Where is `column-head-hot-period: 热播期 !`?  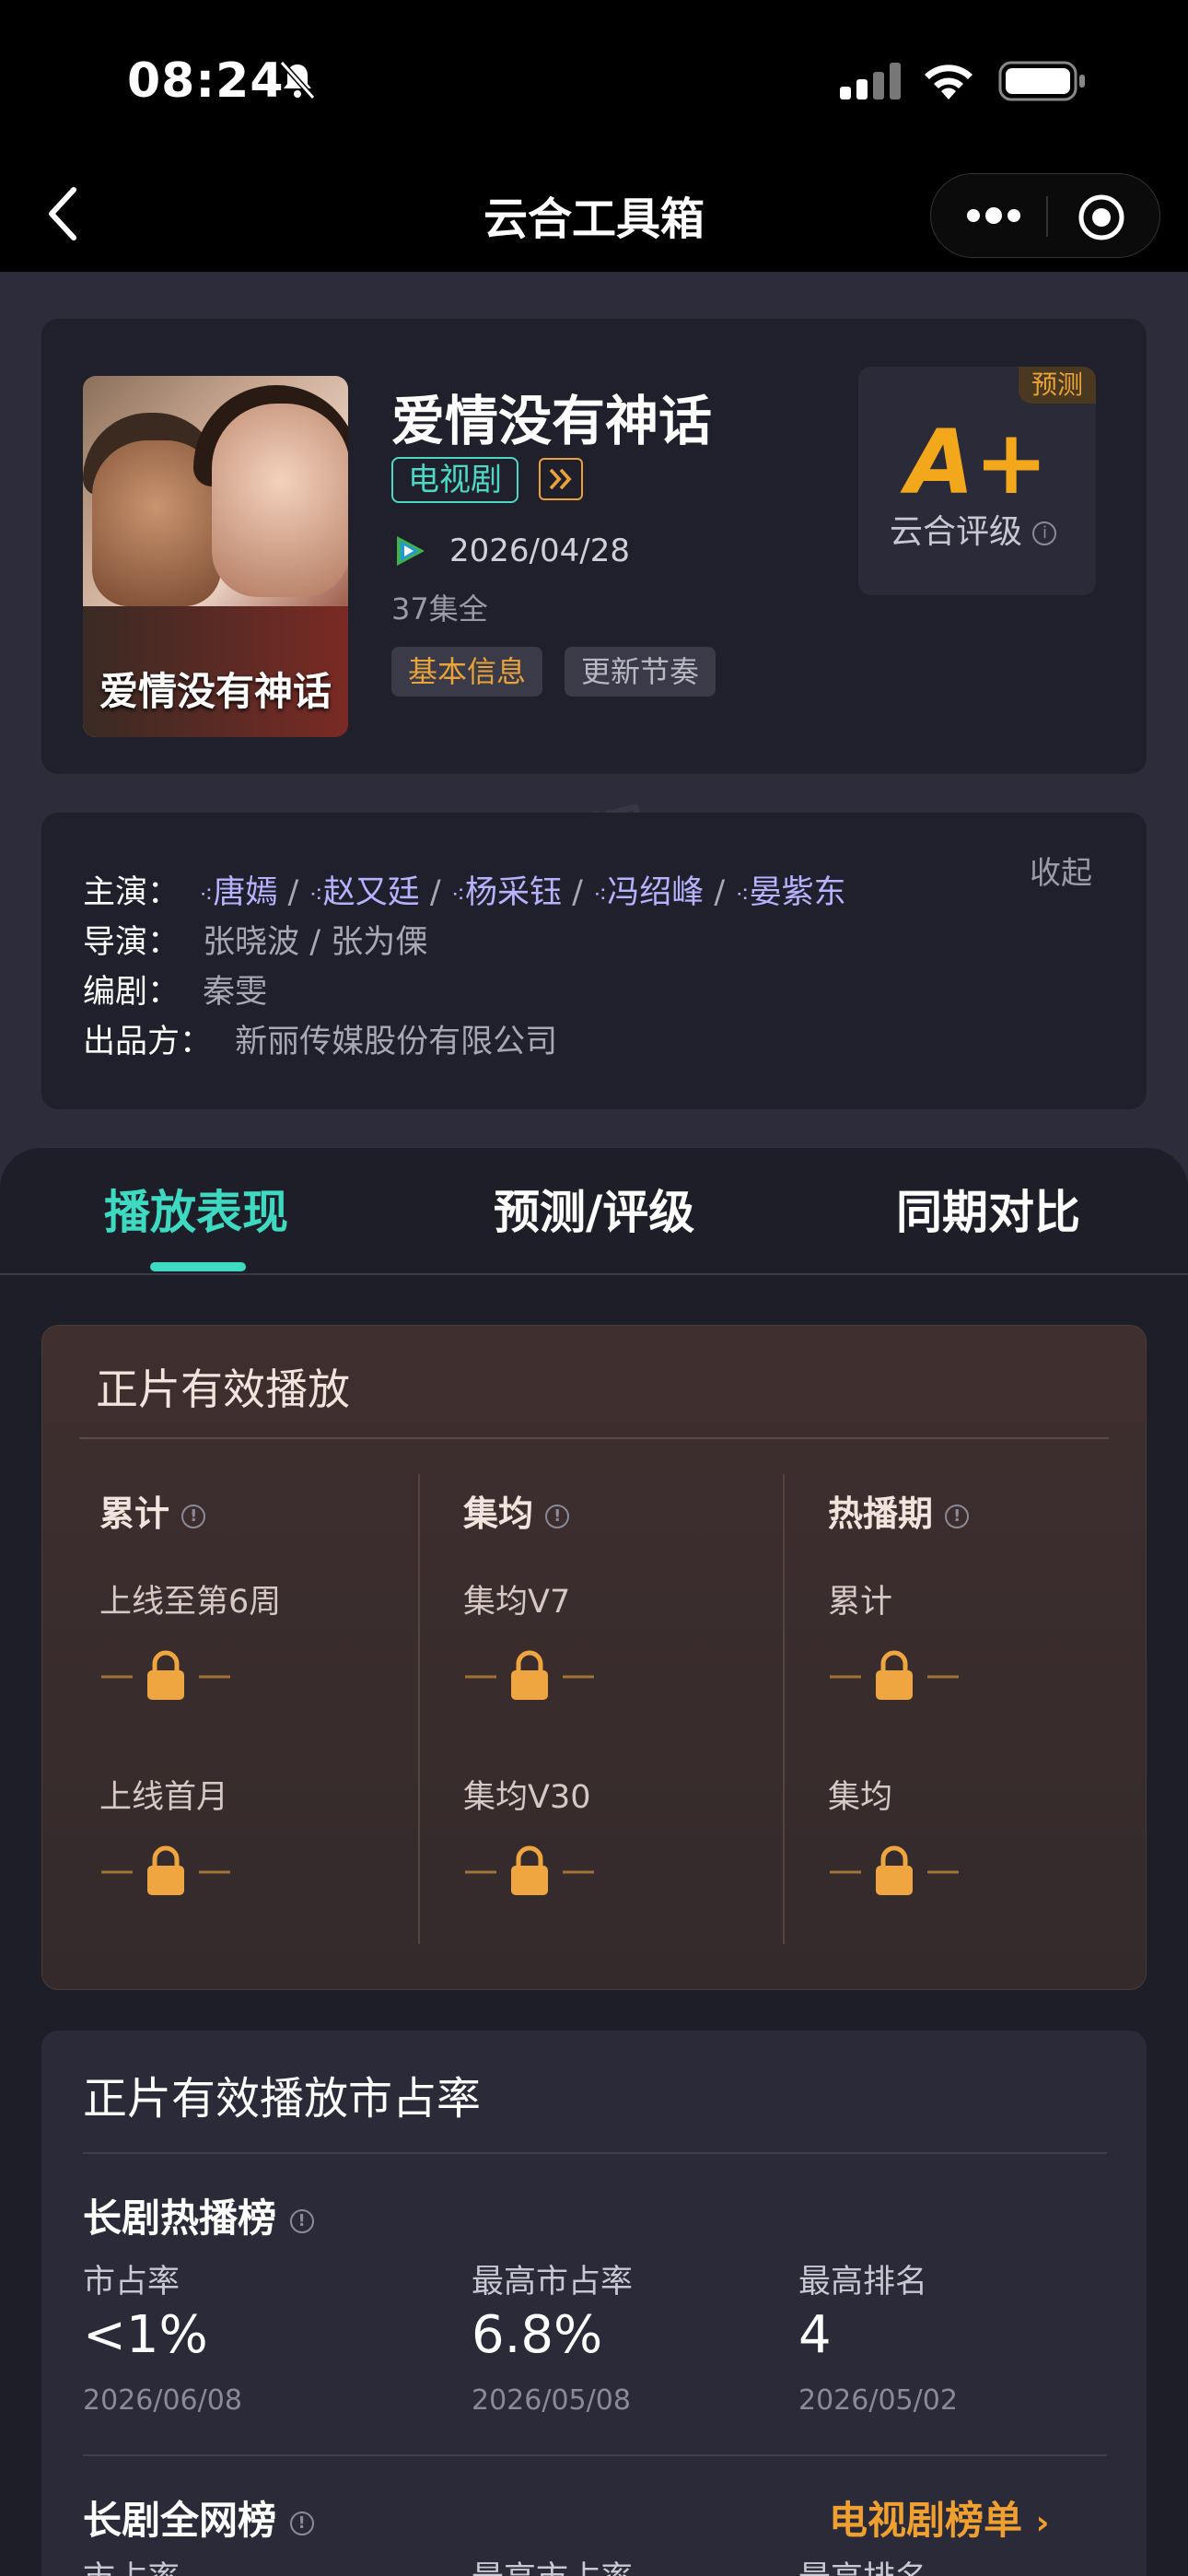 column-head-hot-period: 热播期 ! is located at coordinates (899, 1510).